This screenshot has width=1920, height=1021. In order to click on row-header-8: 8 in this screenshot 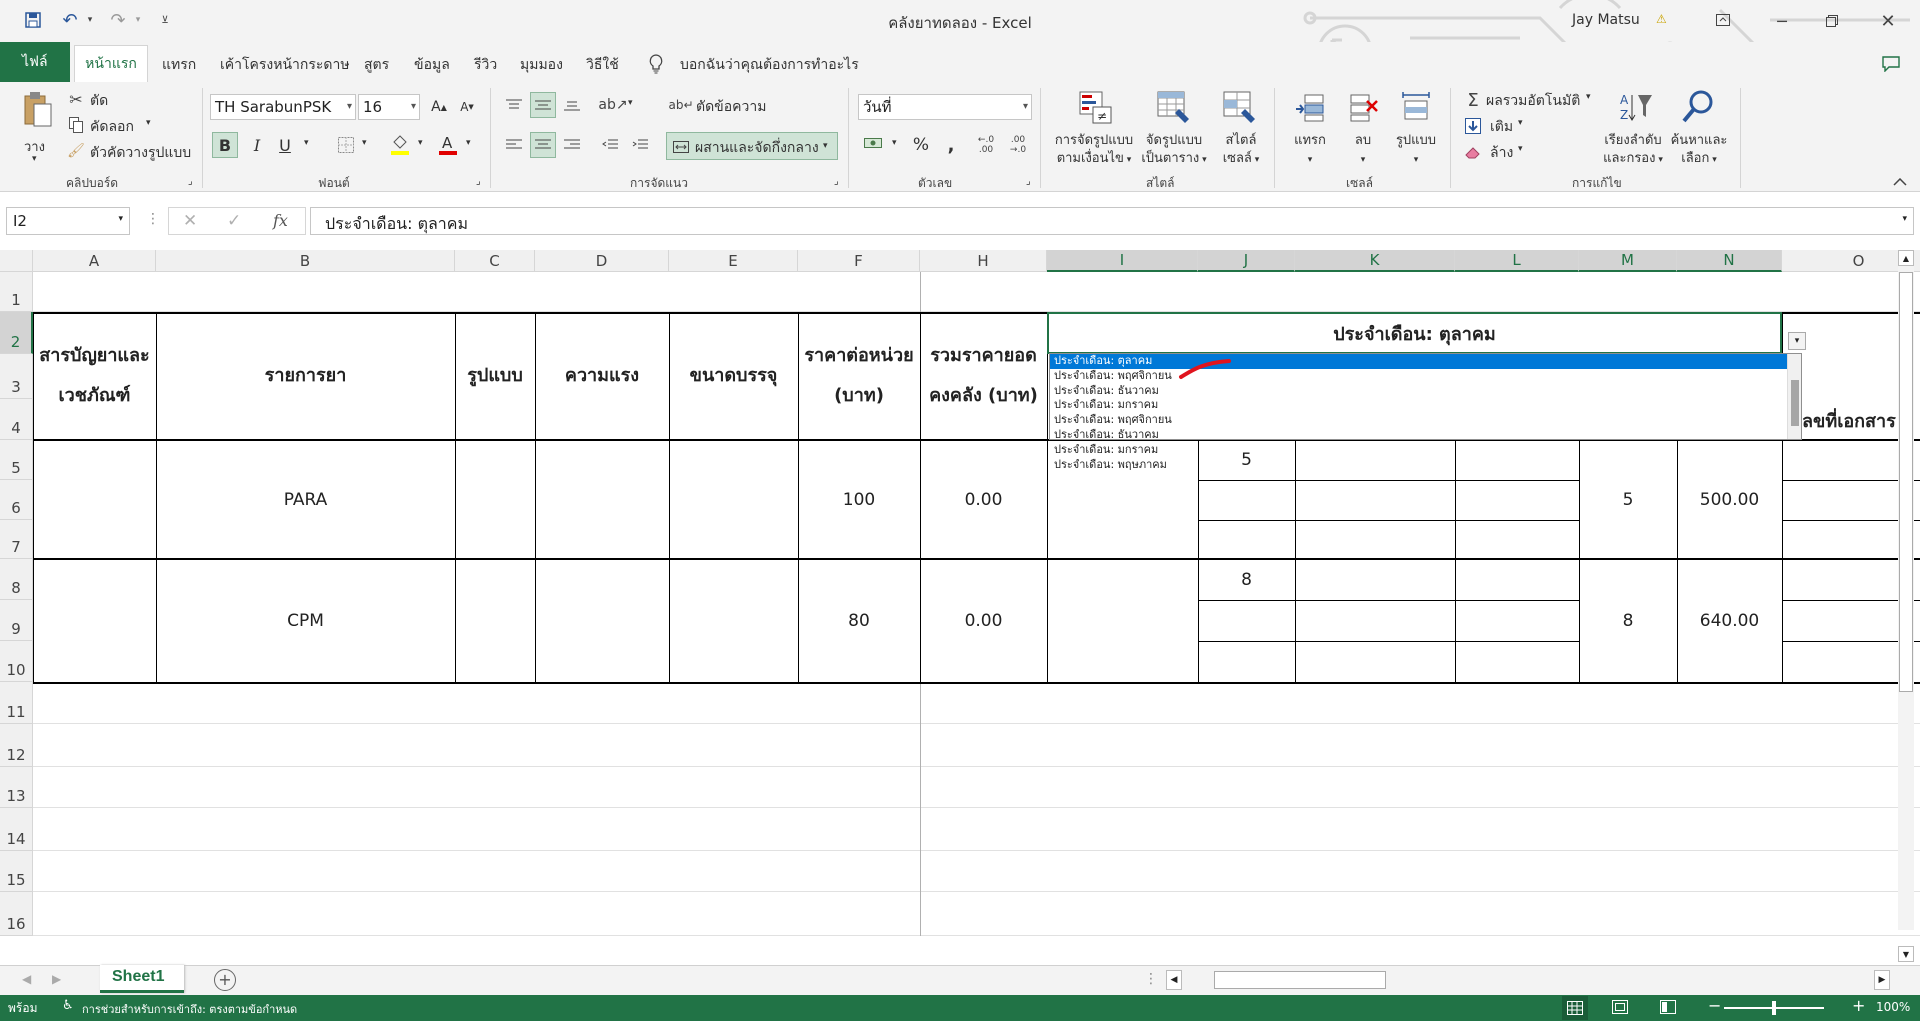, I will do `click(16, 579)`.